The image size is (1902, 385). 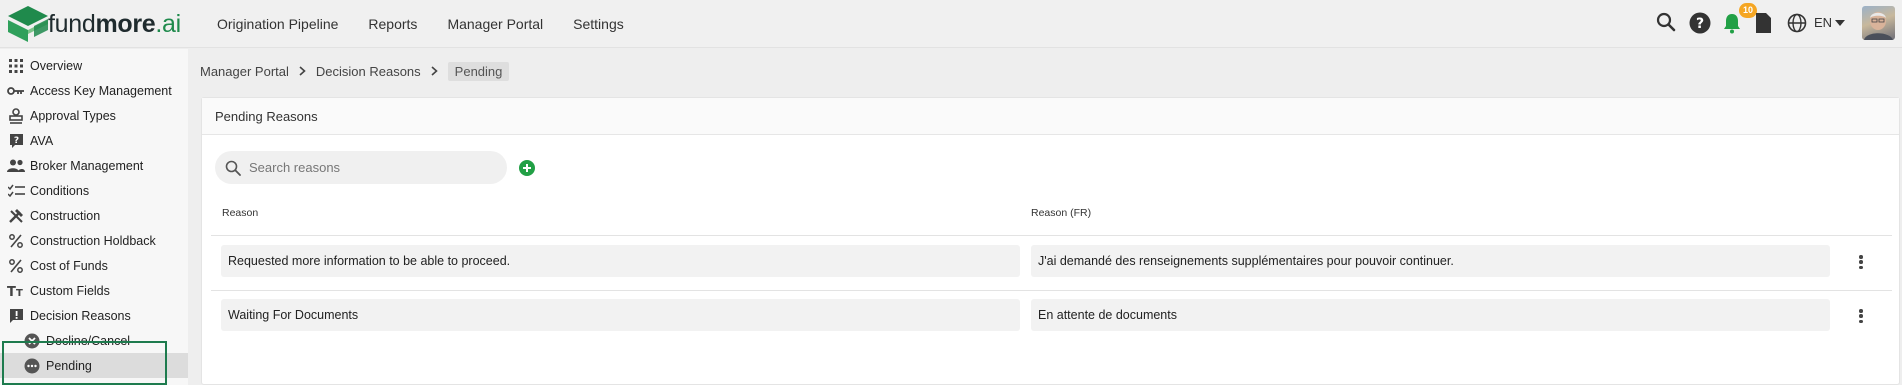 I want to click on sidebar-item-label: Cost of Funds, so click(x=69, y=265).